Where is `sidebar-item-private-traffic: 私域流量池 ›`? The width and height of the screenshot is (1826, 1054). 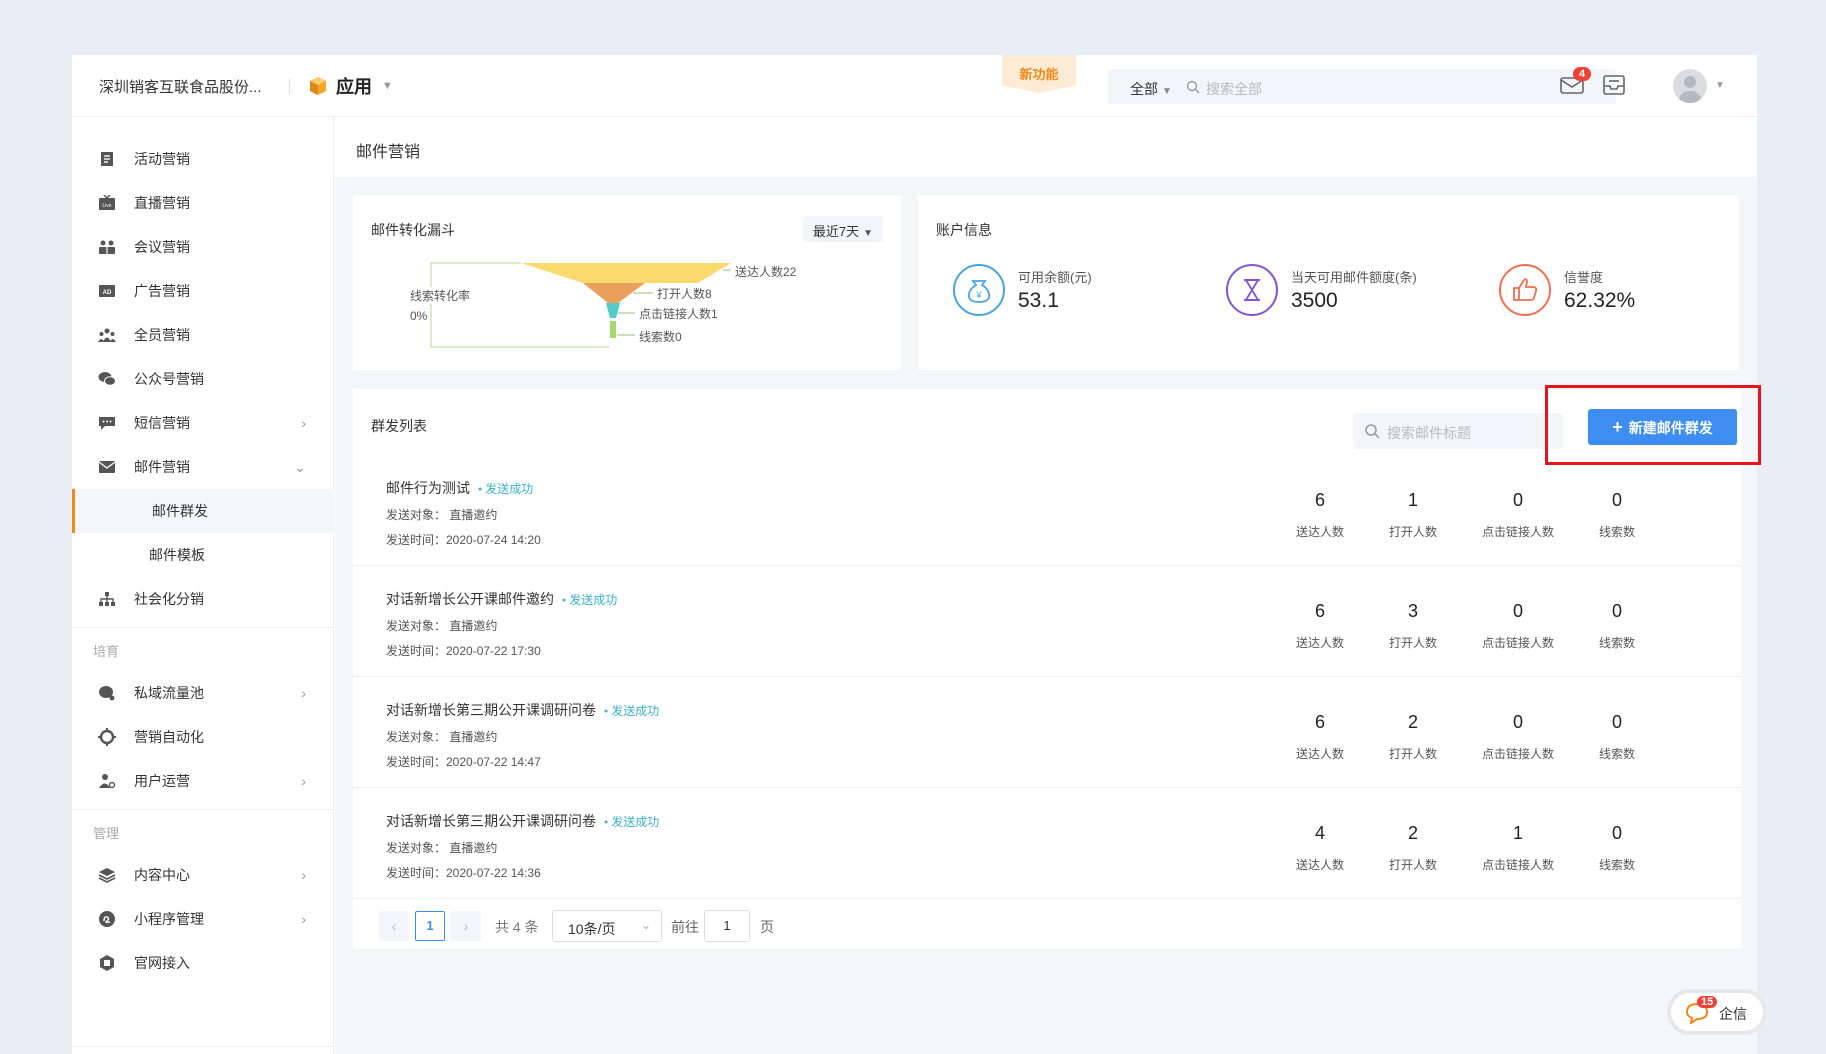
sidebar-item-private-traffic: 私域流量池 › is located at coordinates (203, 693).